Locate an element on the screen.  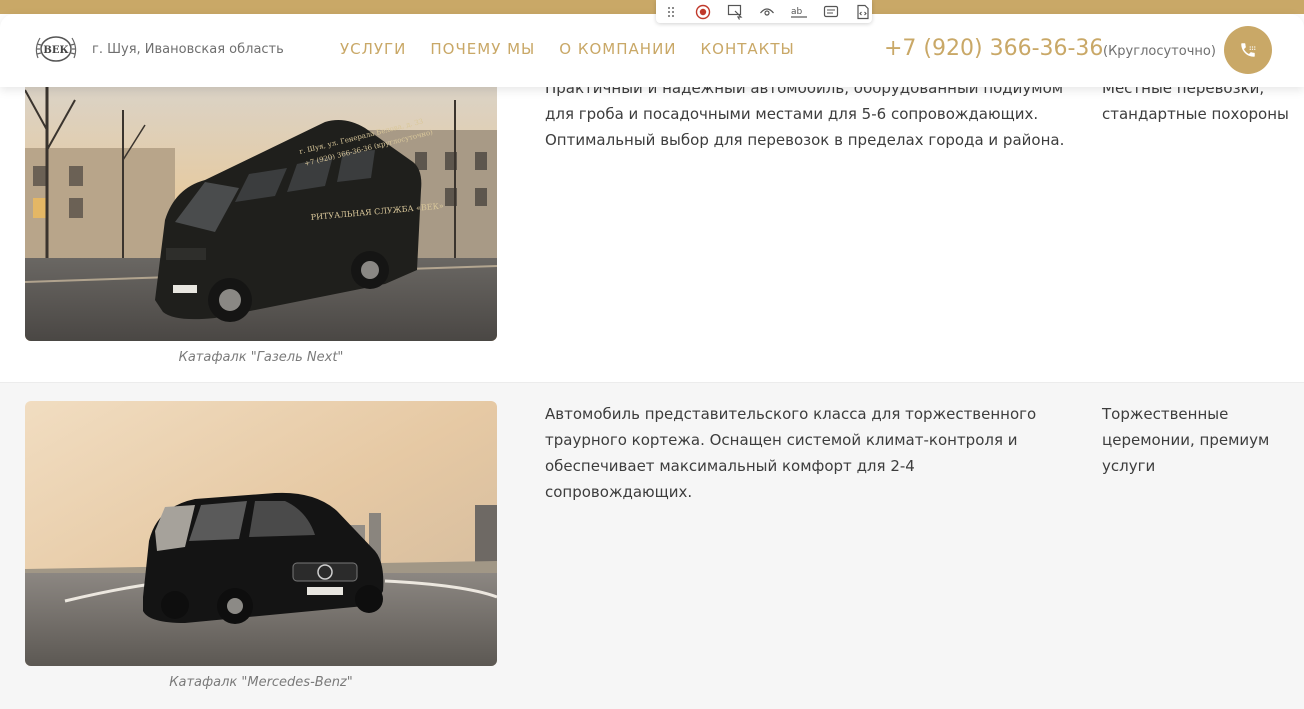
top-accent-bar is located at coordinates (652, 7).